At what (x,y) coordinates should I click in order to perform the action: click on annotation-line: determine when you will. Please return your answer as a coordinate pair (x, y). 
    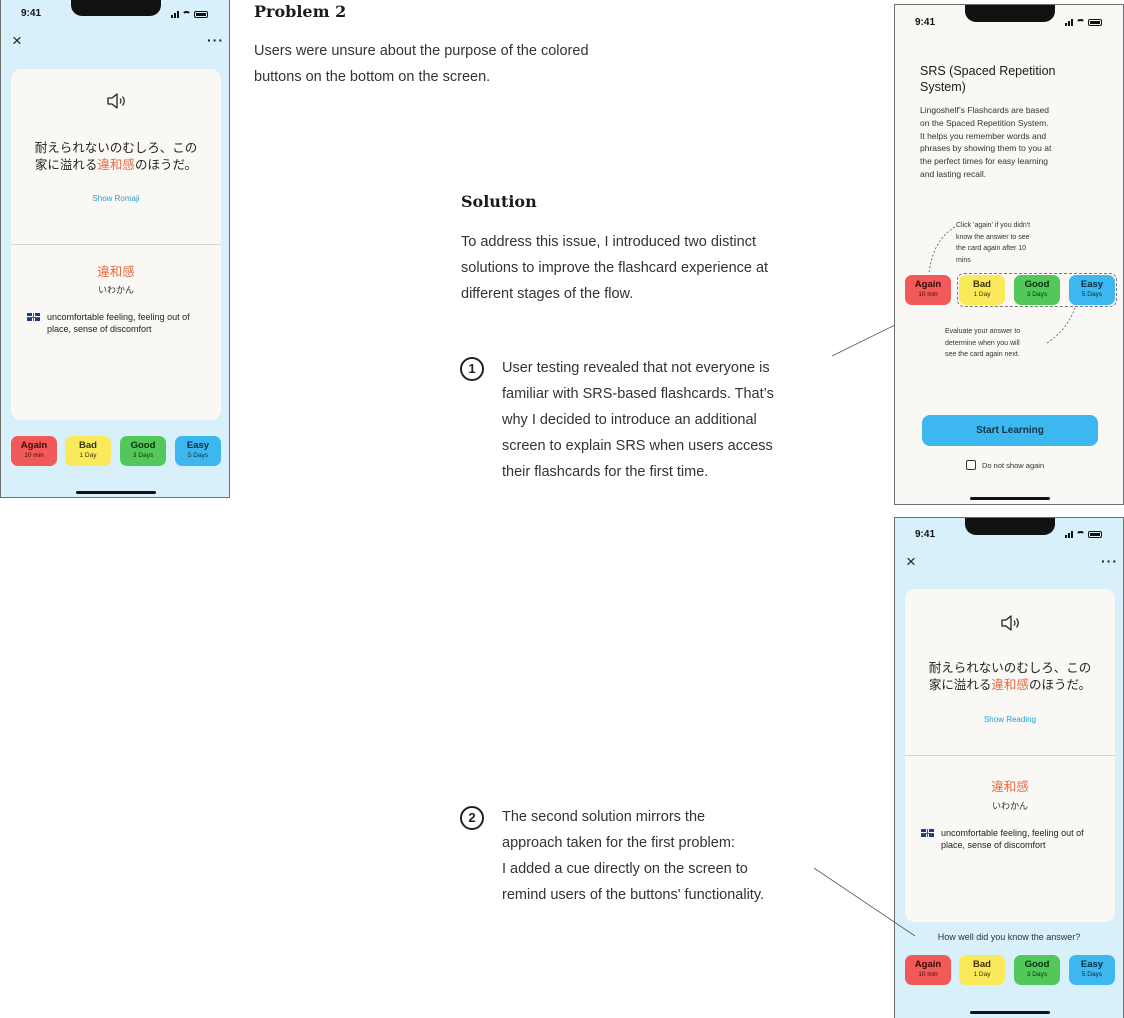
    Looking at the image, I should click on (982, 343).